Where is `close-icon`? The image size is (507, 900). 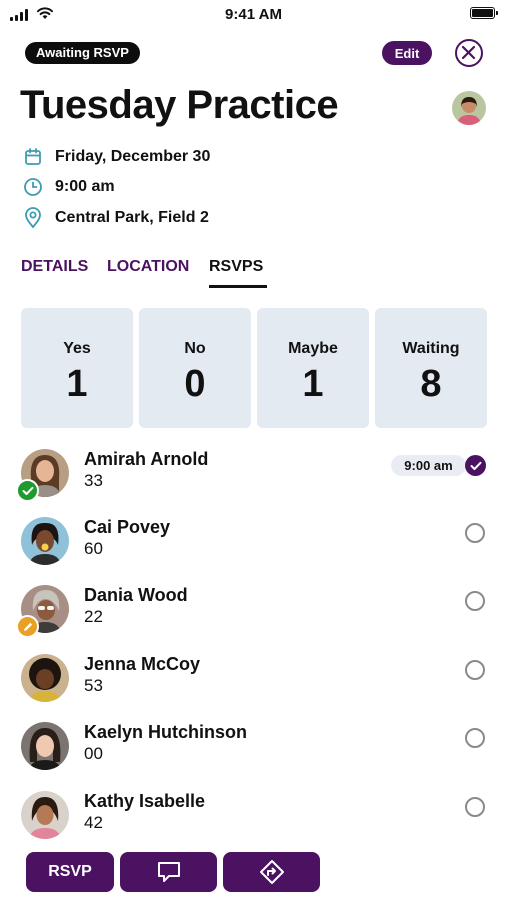
close-icon is located at coordinates (468, 52).